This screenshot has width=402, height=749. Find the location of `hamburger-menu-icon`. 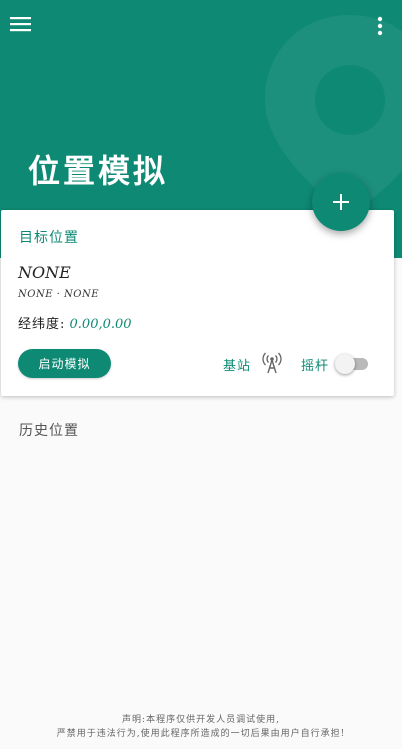

hamburger-menu-icon is located at coordinates (20, 24).